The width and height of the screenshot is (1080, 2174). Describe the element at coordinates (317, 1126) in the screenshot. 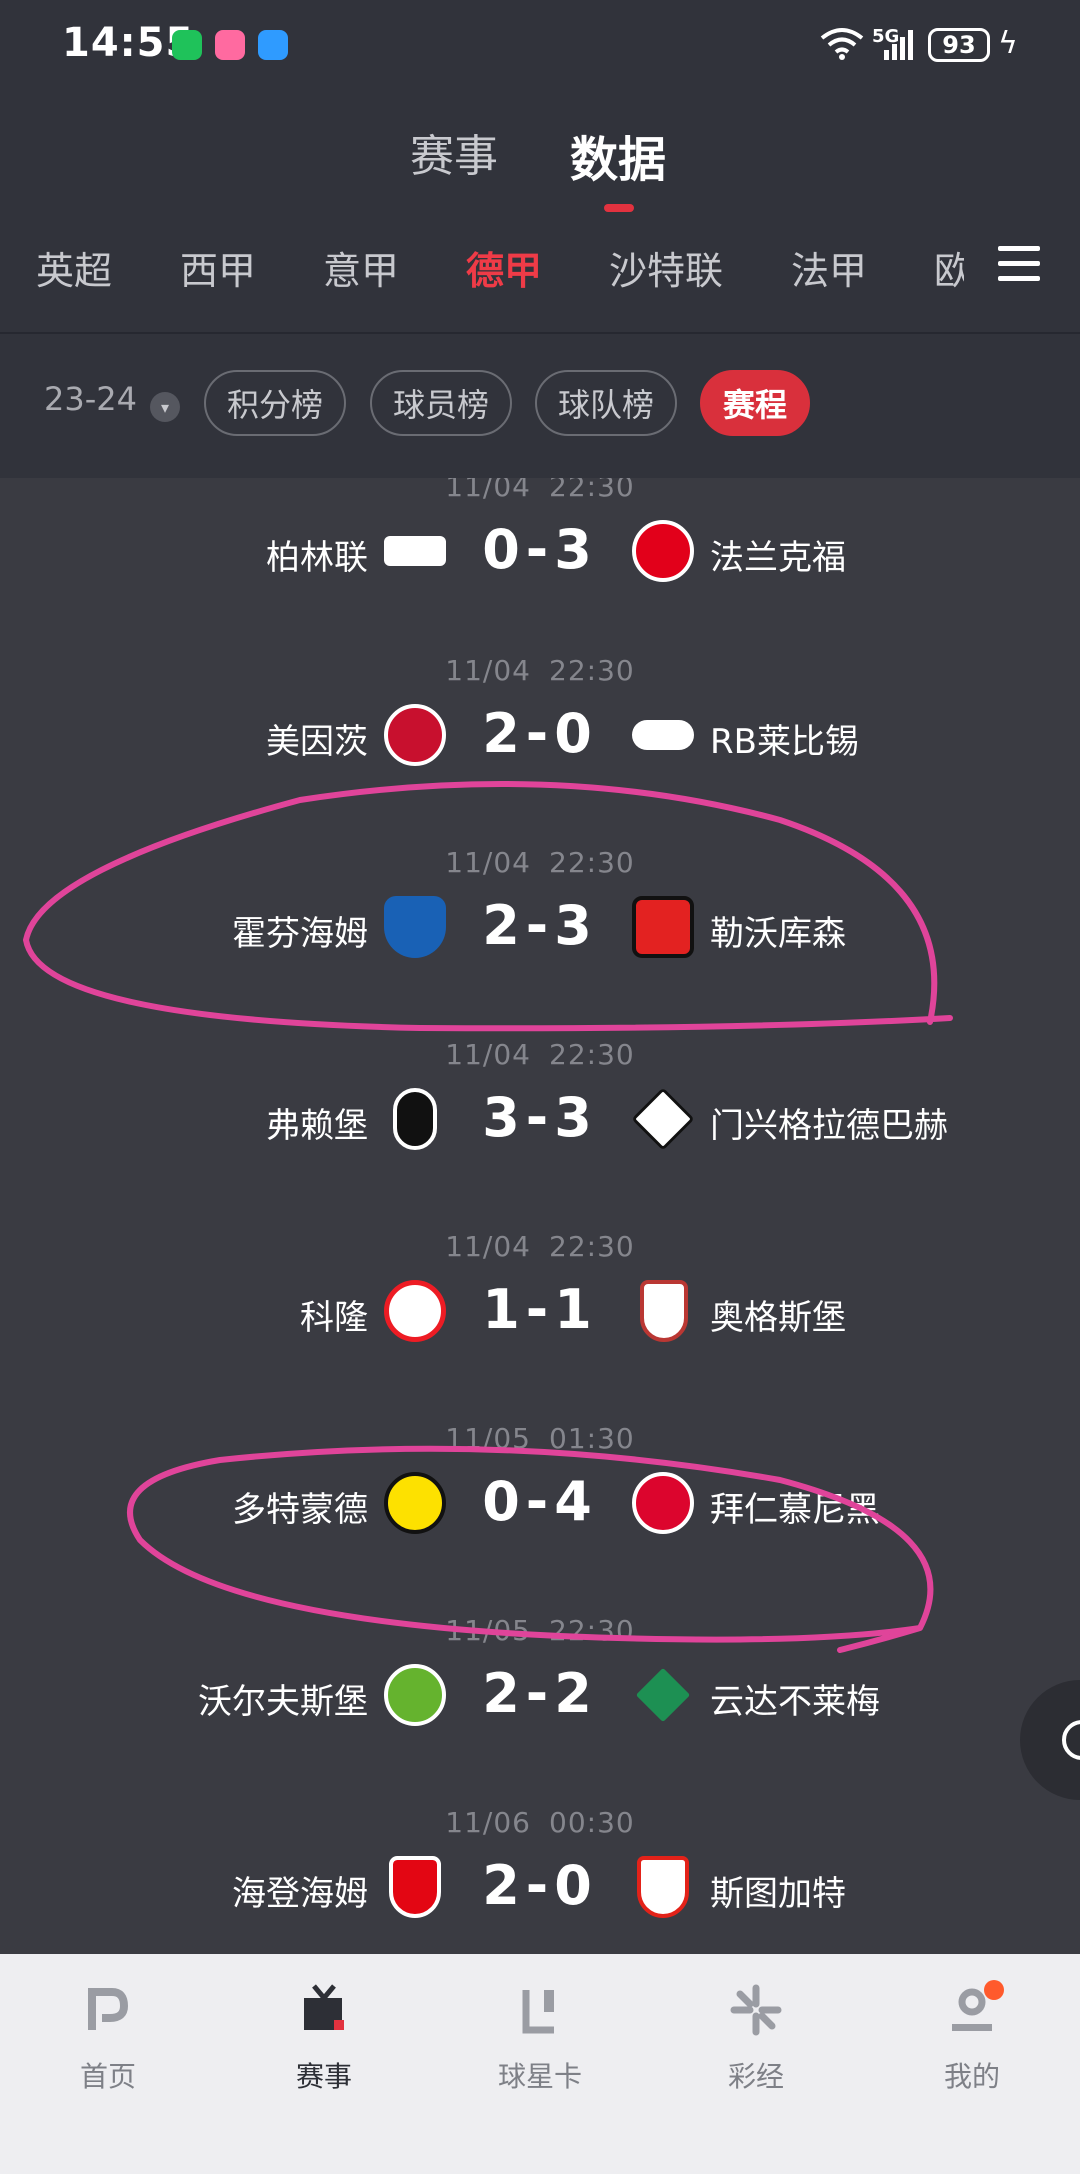

I see `home-team: 弗赖堡` at that location.